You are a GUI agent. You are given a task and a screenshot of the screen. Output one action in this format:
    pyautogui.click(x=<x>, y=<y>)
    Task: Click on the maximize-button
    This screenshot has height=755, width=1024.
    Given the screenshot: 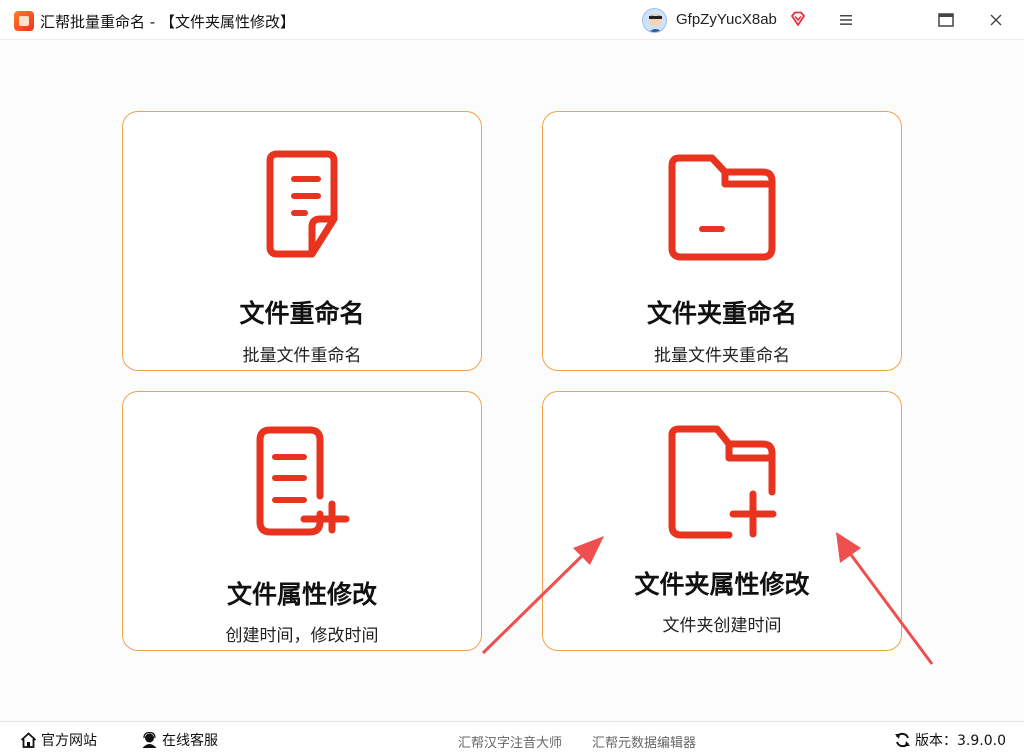 What is the action you would take?
    pyautogui.click(x=946, y=20)
    